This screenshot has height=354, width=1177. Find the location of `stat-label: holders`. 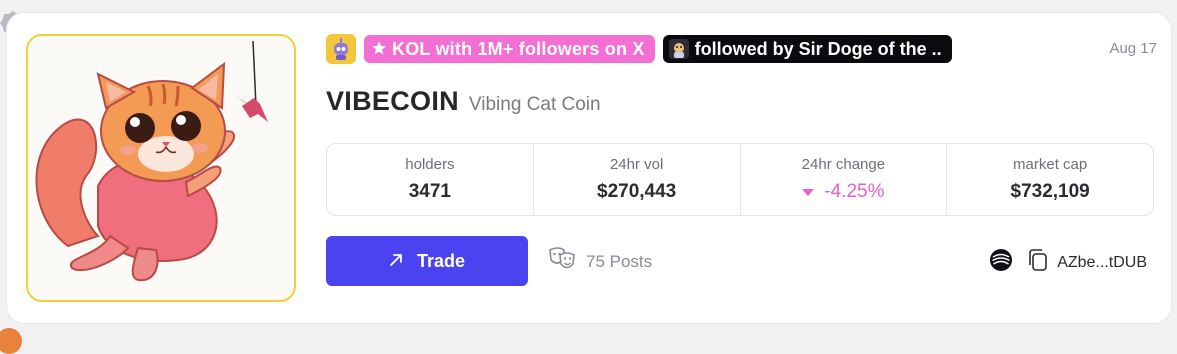

stat-label: holders is located at coordinates (430, 164).